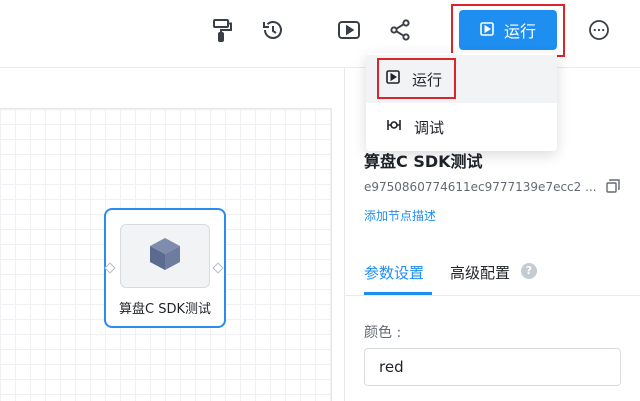 The height and width of the screenshot is (401, 640). I want to click on paint-roller-icon, so click(222, 30).